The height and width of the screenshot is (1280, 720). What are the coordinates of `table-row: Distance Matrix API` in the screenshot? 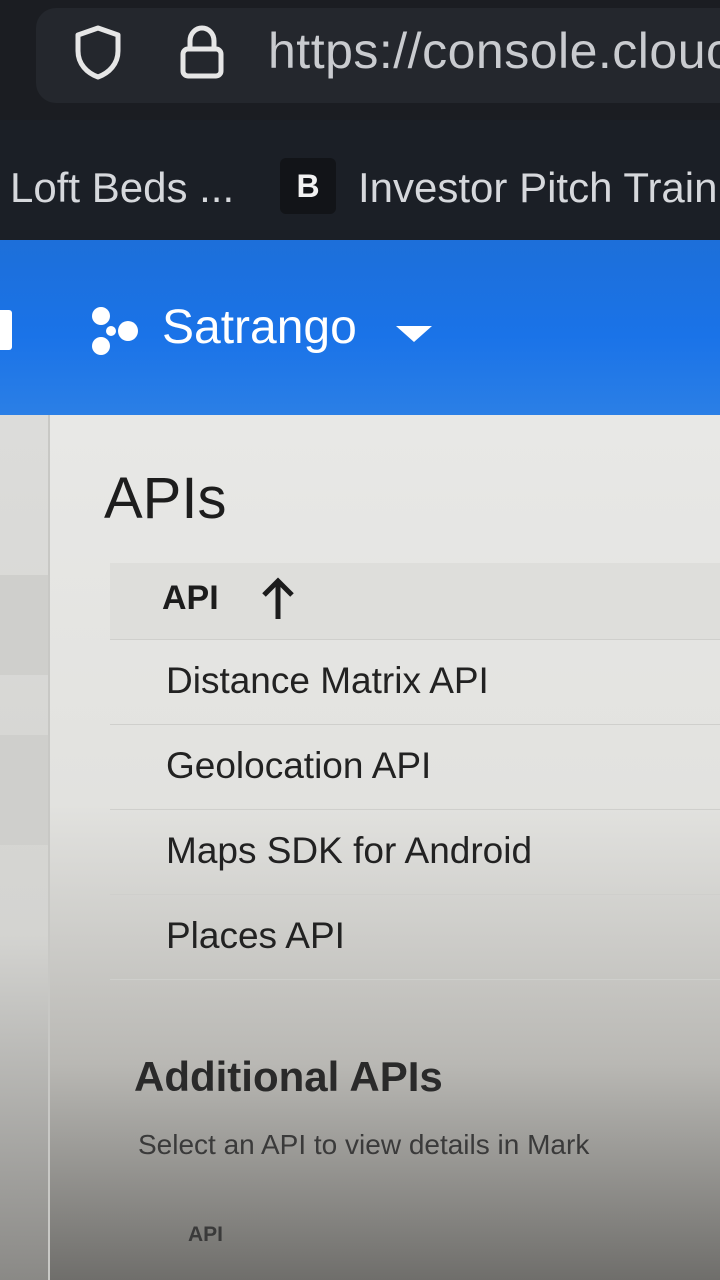 It's located at (415, 682).